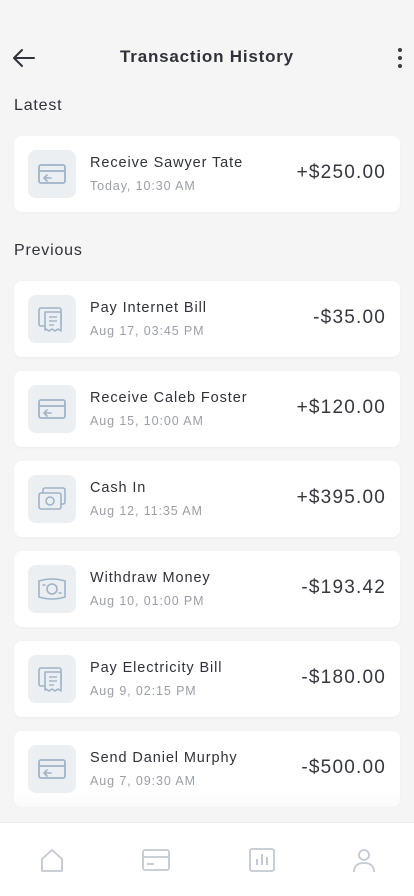 Image resolution: width=414 pixels, height=896 pixels. I want to click on more-options-button, so click(400, 58).